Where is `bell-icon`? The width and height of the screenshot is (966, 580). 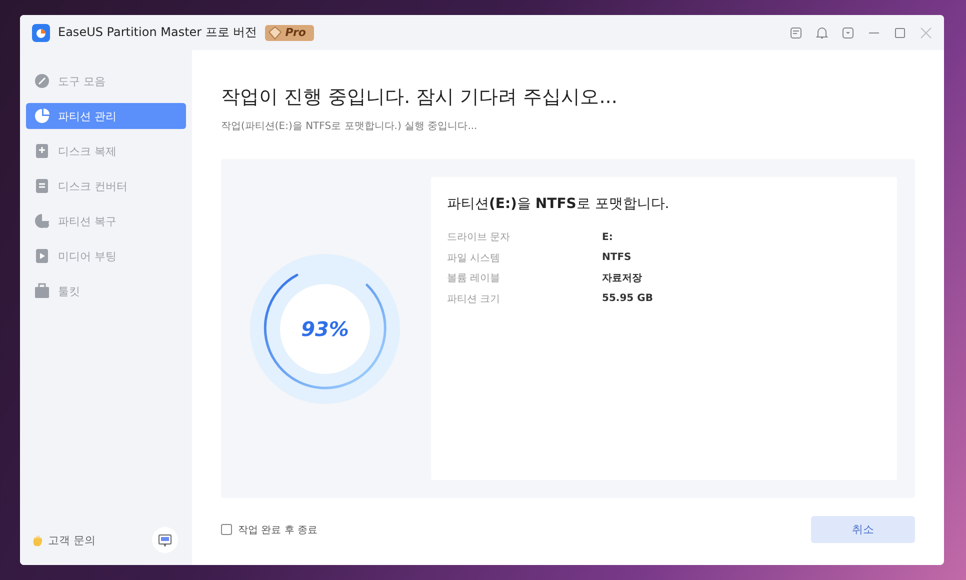
bell-icon is located at coordinates (822, 32).